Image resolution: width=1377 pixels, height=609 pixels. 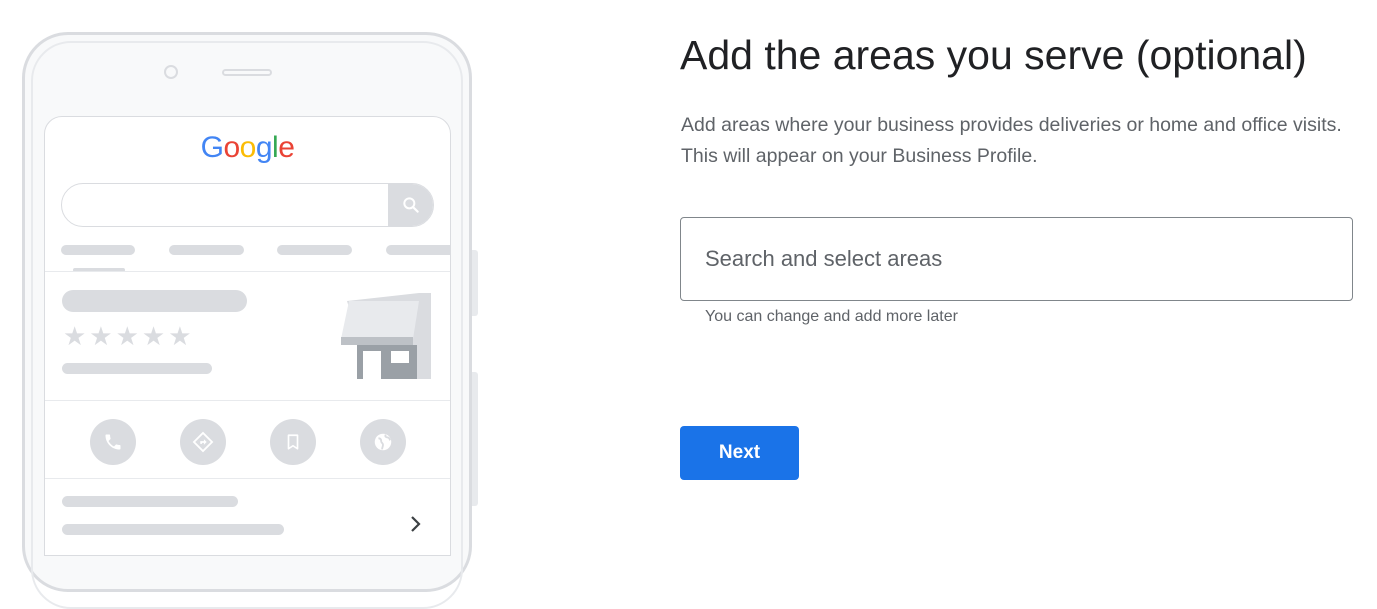 I want to click on mock-title-placeholder, so click(x=154, y=301).